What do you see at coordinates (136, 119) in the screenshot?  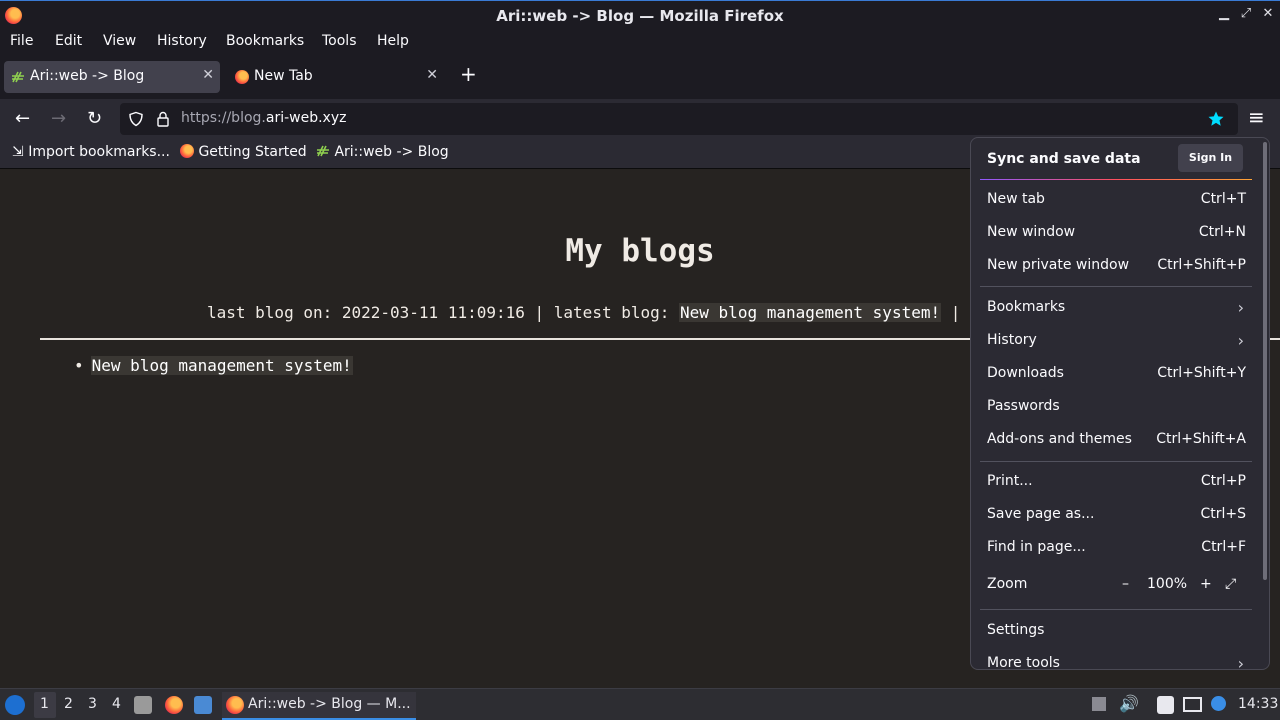 I see `shield-icon` at bounding box center [136, 119].